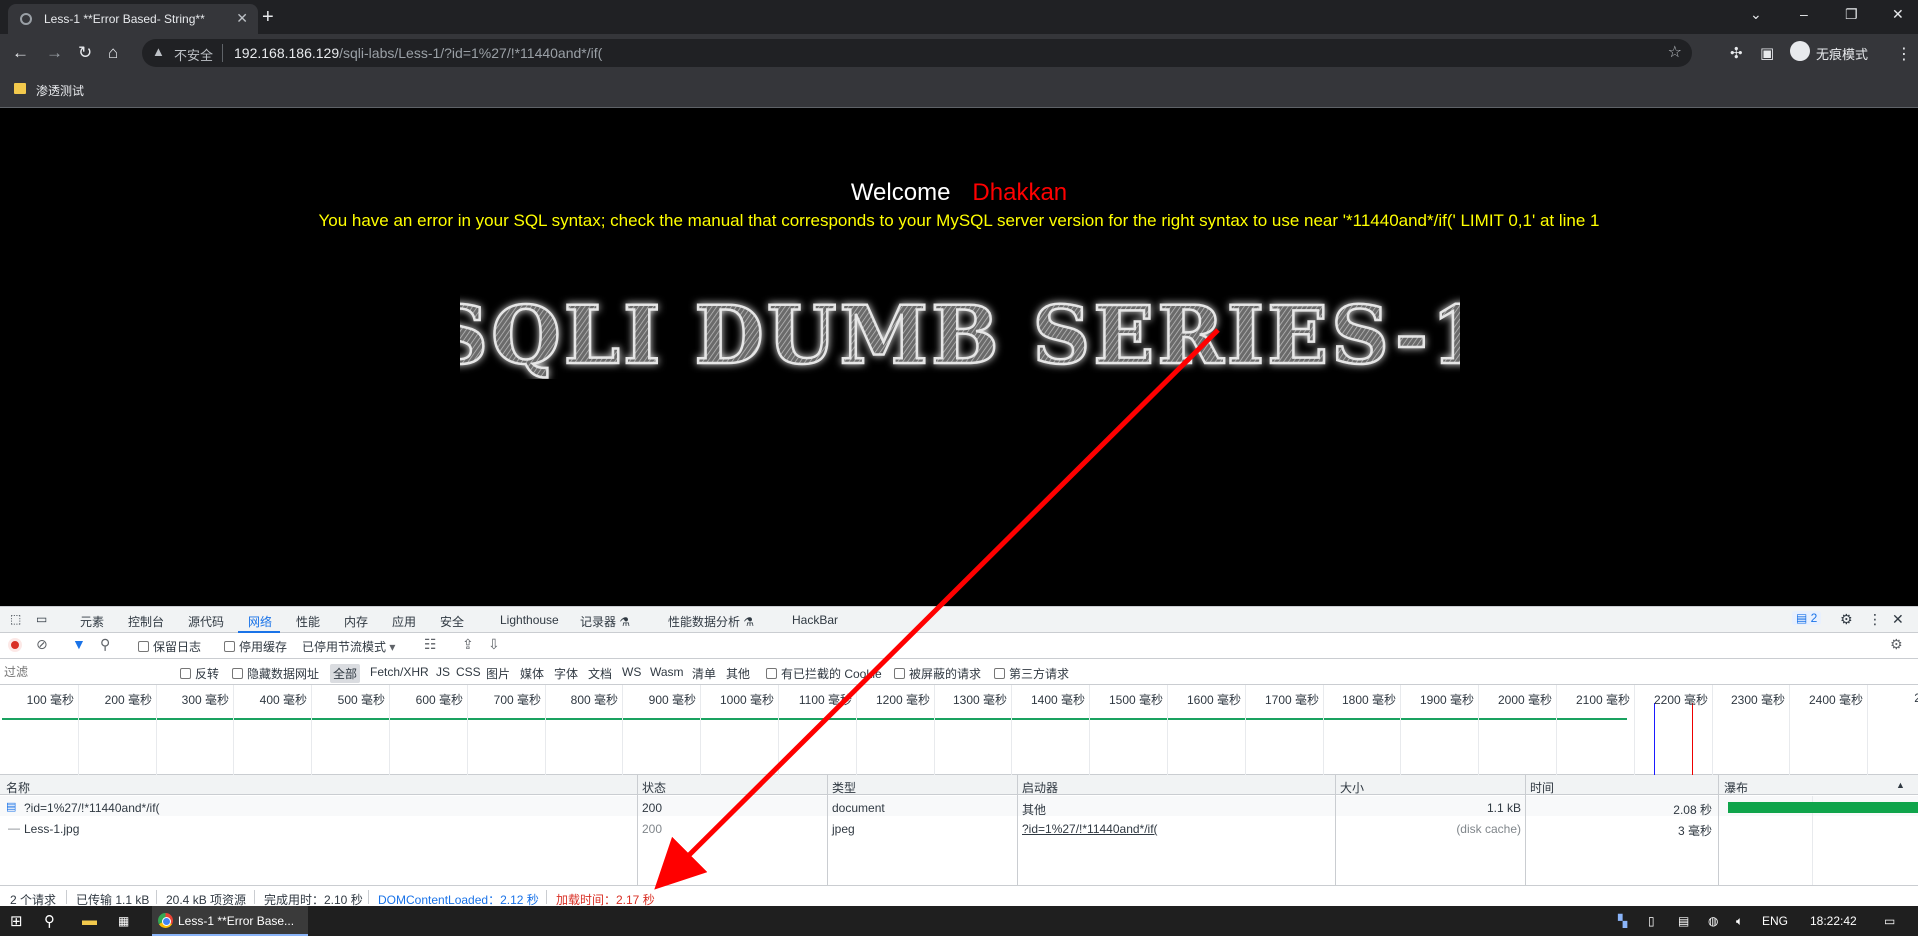 The height and width of the screenshot is (936, 1918). Describe the element at coordinates (348, 646) in the screenshot. I see `throttling-select: 已停用节流模式 ▾` at that location.